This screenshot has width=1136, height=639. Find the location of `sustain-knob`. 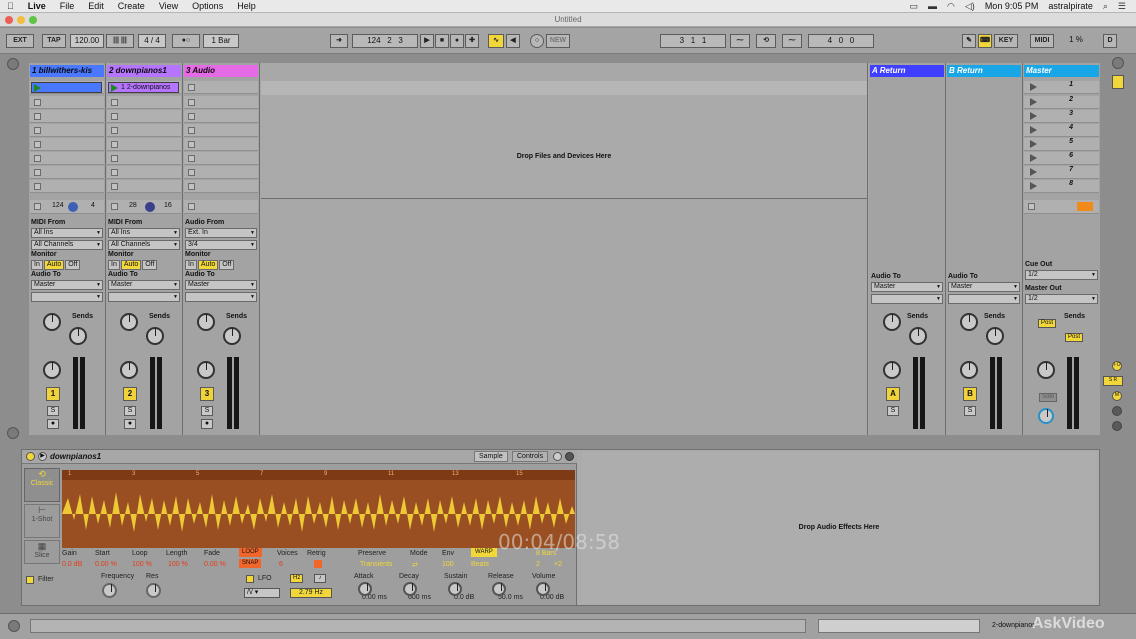

sustain-knob is located at coordinates (455, 589).